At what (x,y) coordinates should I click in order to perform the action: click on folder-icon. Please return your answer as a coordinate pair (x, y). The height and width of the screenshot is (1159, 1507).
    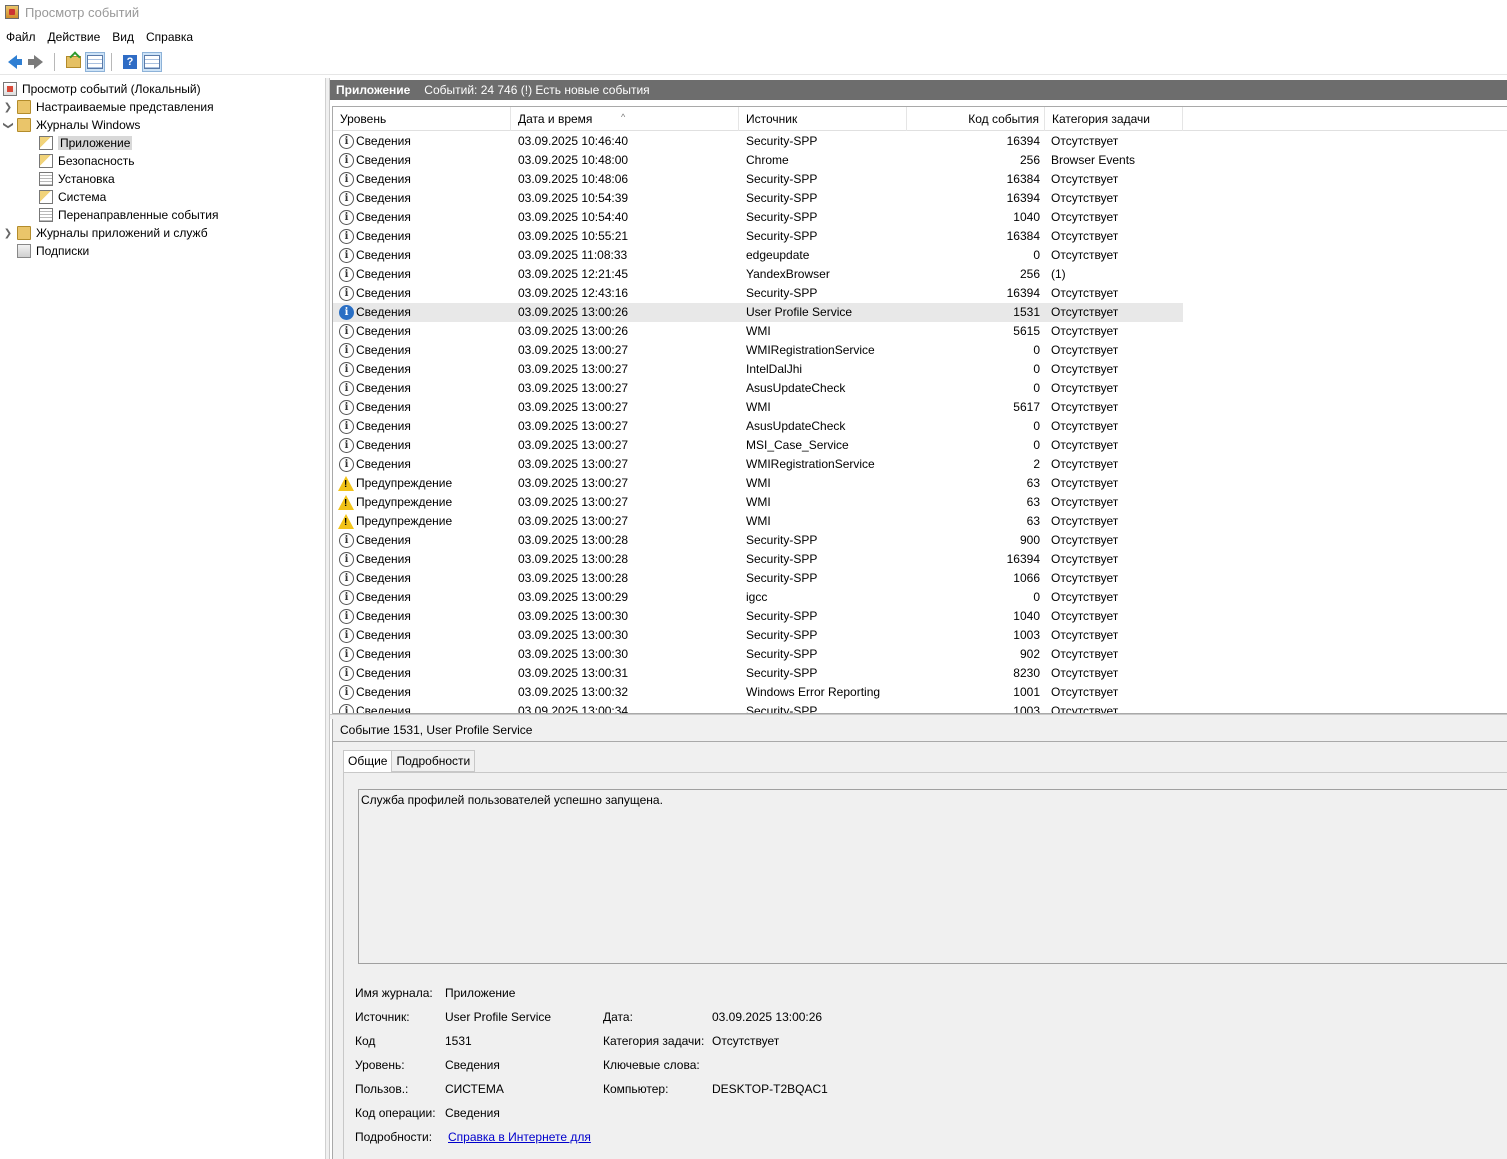
    Looking at the image, I should click on (24, 125).